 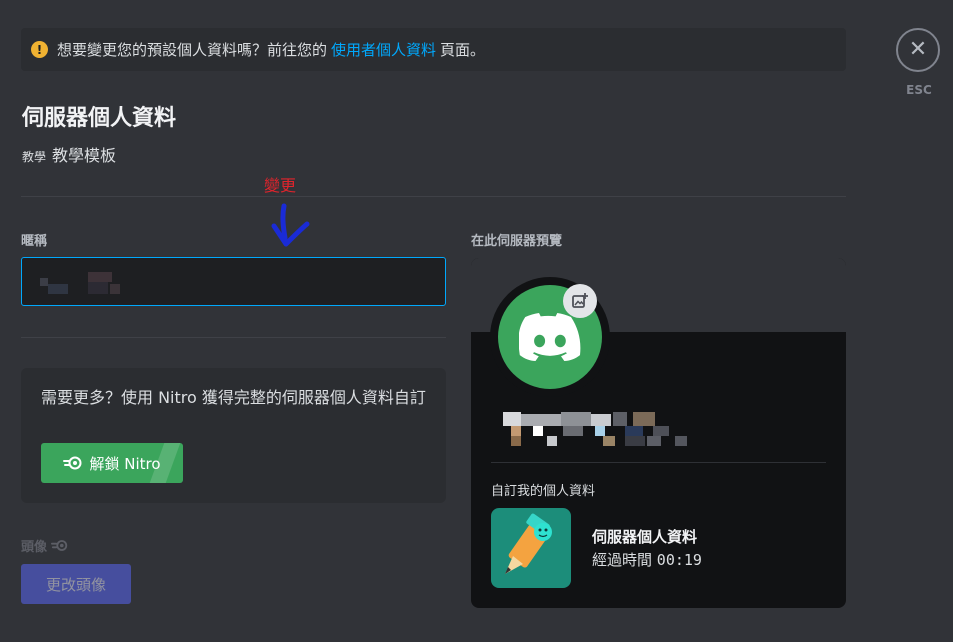 I want to click on nickname-divider, so click(x=233, y=337).